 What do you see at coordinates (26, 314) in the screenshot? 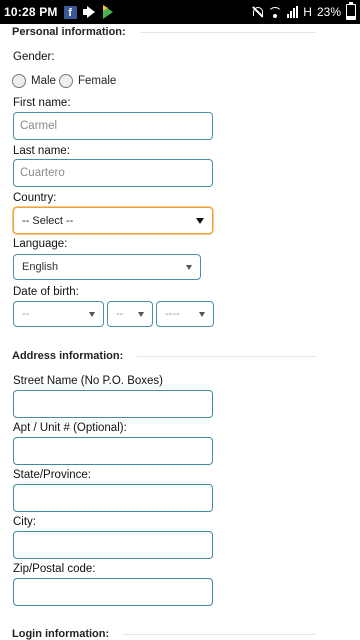
I see `dob-month-value: --` at bounding box center [26, 314].